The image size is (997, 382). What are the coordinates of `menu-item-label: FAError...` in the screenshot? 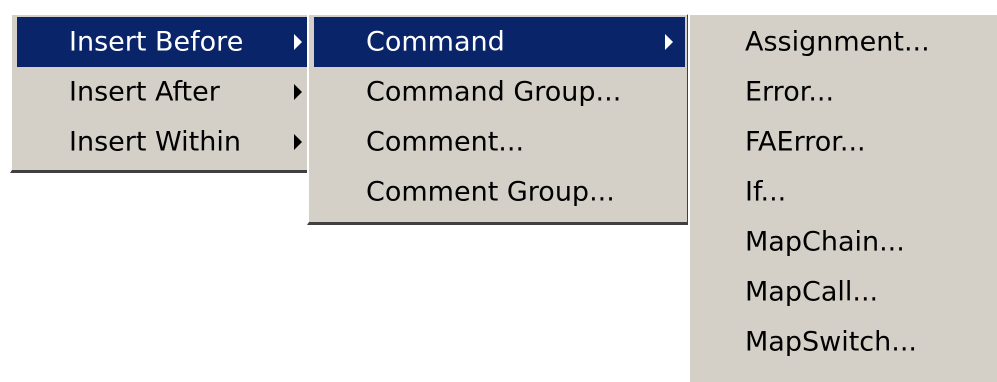 It's located at (805, 142).